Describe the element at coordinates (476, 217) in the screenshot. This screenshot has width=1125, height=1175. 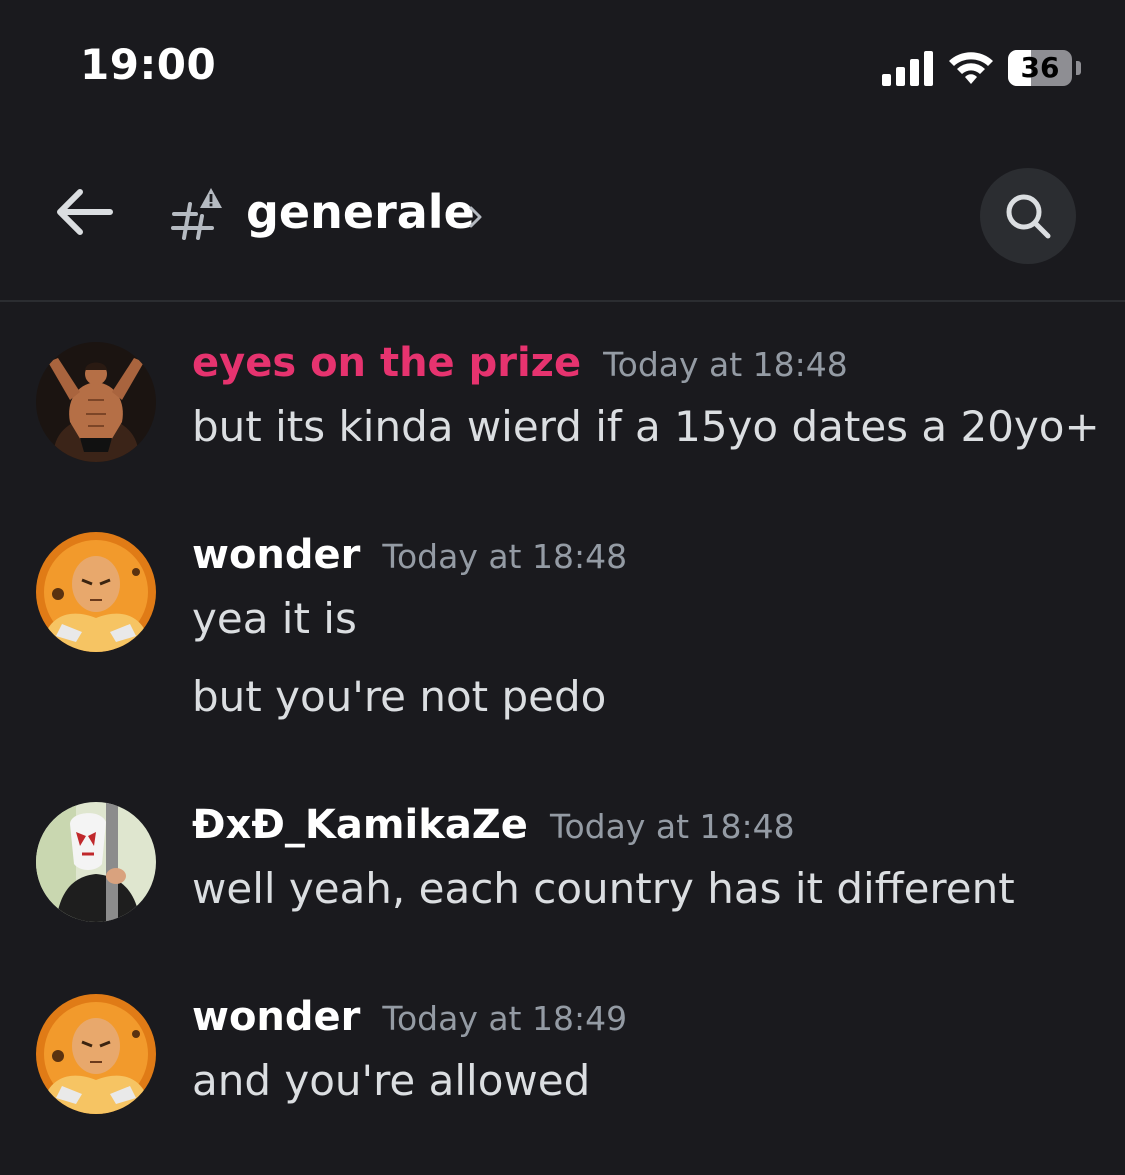
I see `chevron-right-icon` at that location.